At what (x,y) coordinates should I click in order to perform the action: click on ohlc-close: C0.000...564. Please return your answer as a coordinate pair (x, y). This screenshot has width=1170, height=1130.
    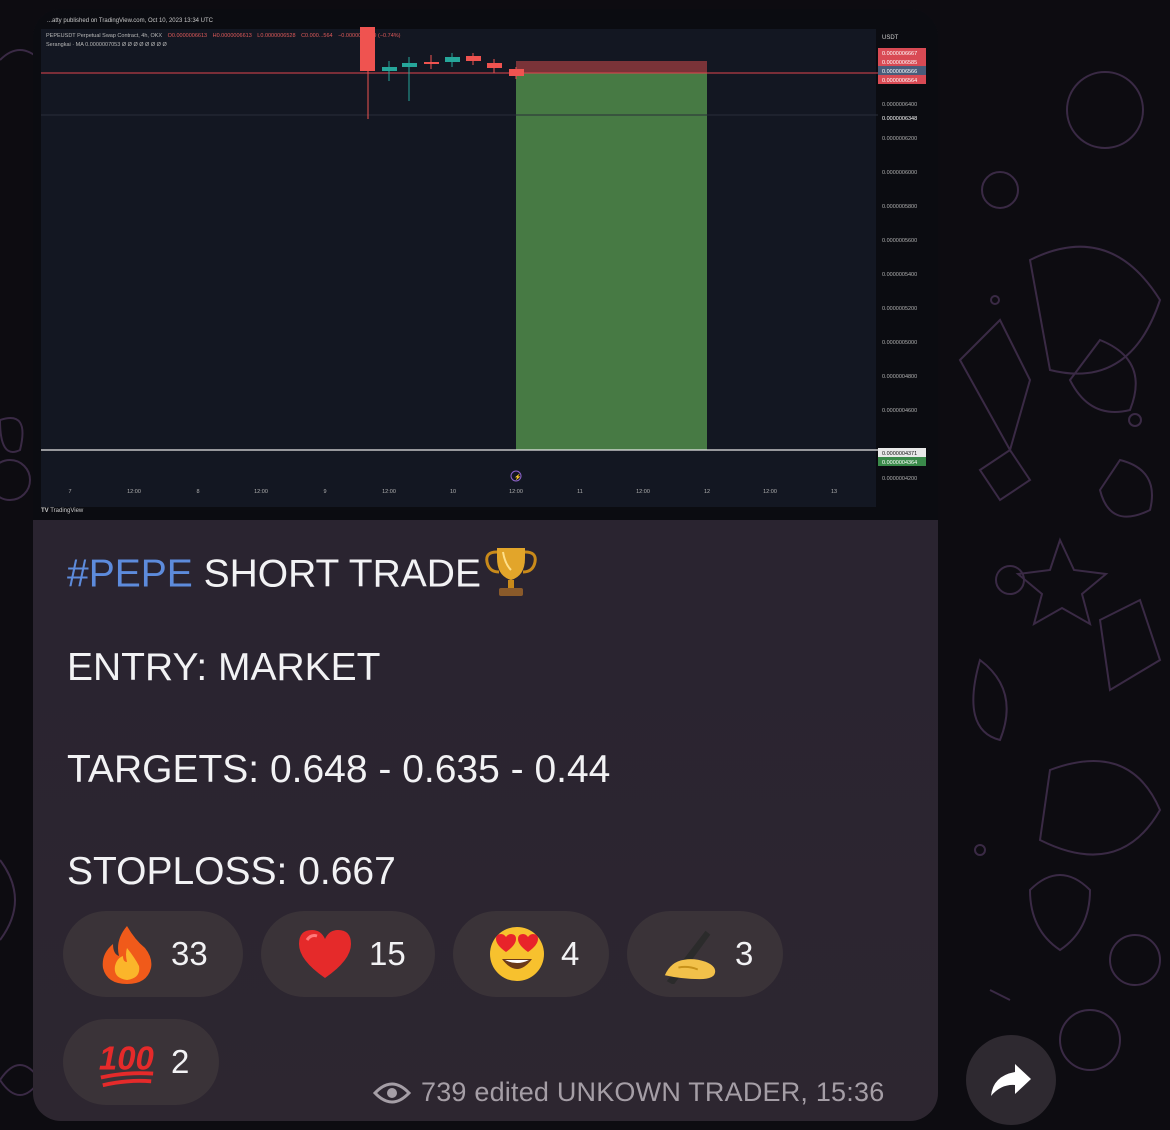
    Looking at the image, I should click on (317, 36).